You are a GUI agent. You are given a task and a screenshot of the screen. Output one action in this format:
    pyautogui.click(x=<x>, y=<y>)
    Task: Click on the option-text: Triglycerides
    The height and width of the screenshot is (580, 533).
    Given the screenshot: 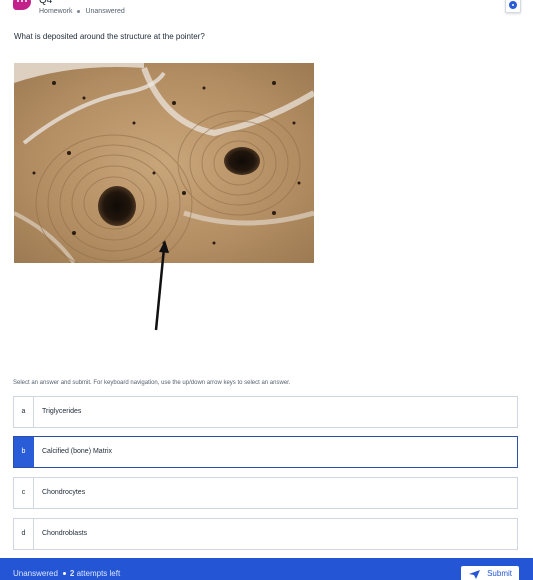 What is the action you would take?
    pyautogui.click(x=62, y=411)
    